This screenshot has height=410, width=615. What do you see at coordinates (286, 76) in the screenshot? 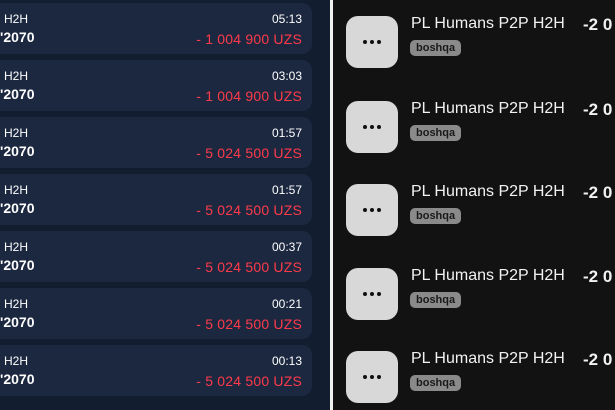
I see `transaction-time: 03:03` at bounding box center [286, 76].